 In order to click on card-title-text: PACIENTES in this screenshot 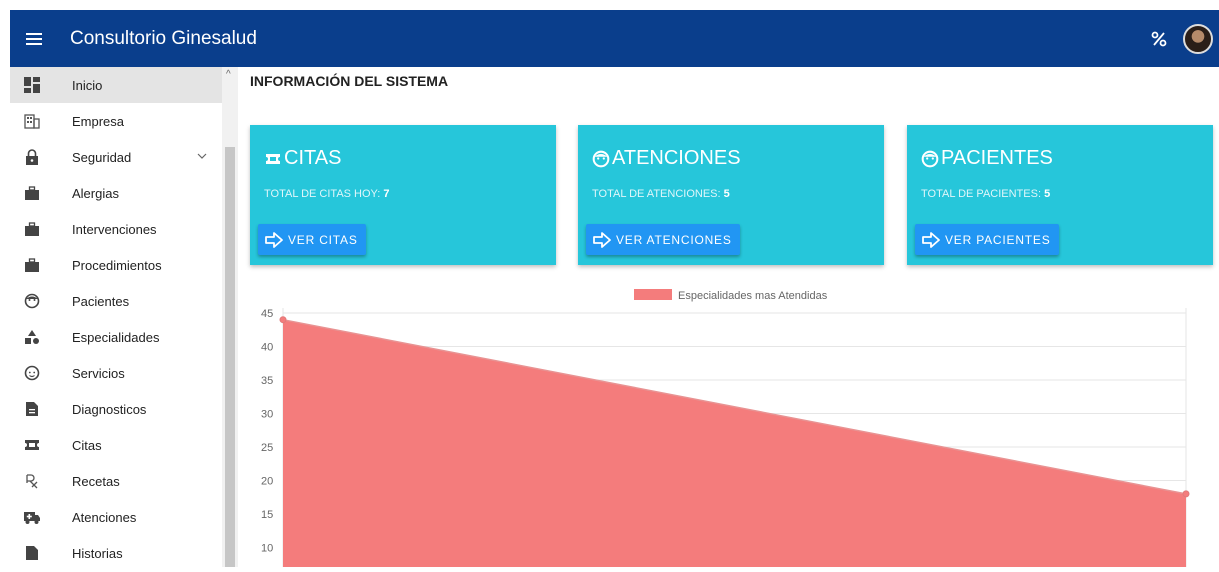, I will do `click(997, 158)`.